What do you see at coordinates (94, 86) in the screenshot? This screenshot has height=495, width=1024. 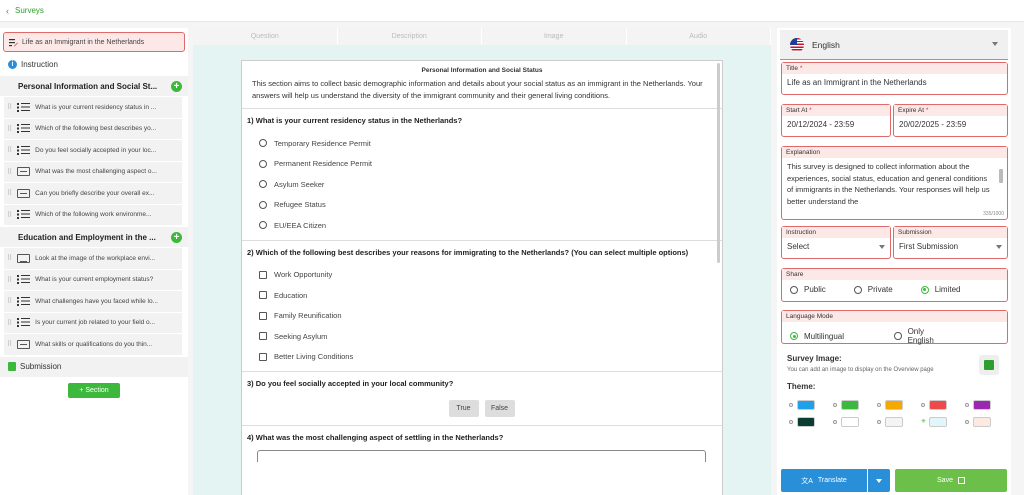 I see `section-header: Personal Information and Social St... +` at bounding box center [94, 86].